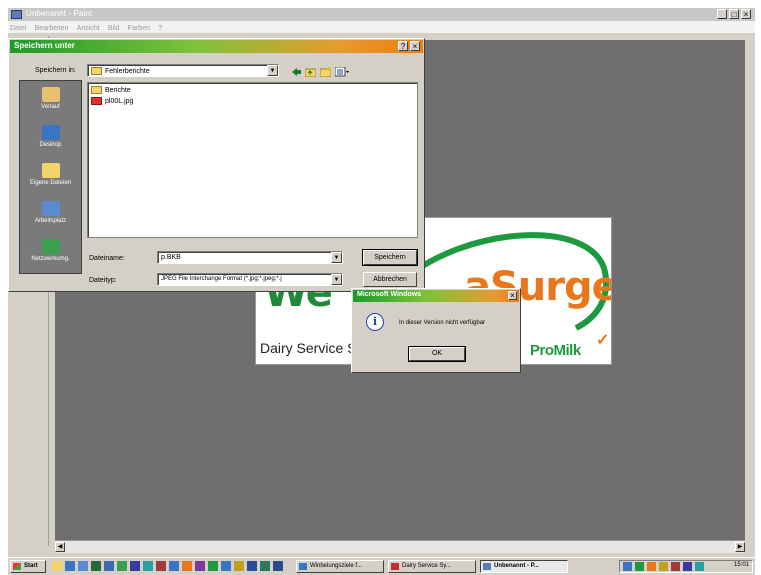  I want to click on minimize-button: _, so click(722, 14).